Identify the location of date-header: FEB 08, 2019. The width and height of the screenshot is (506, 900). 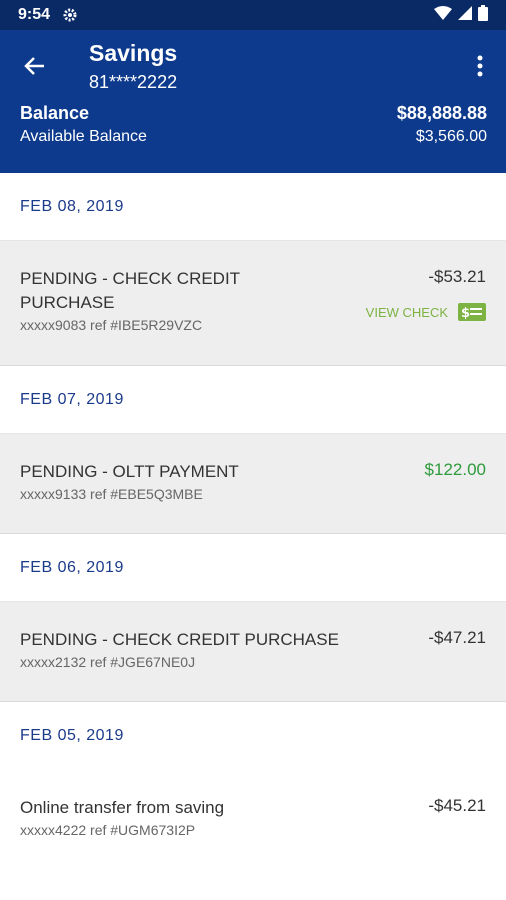
(253, 207).